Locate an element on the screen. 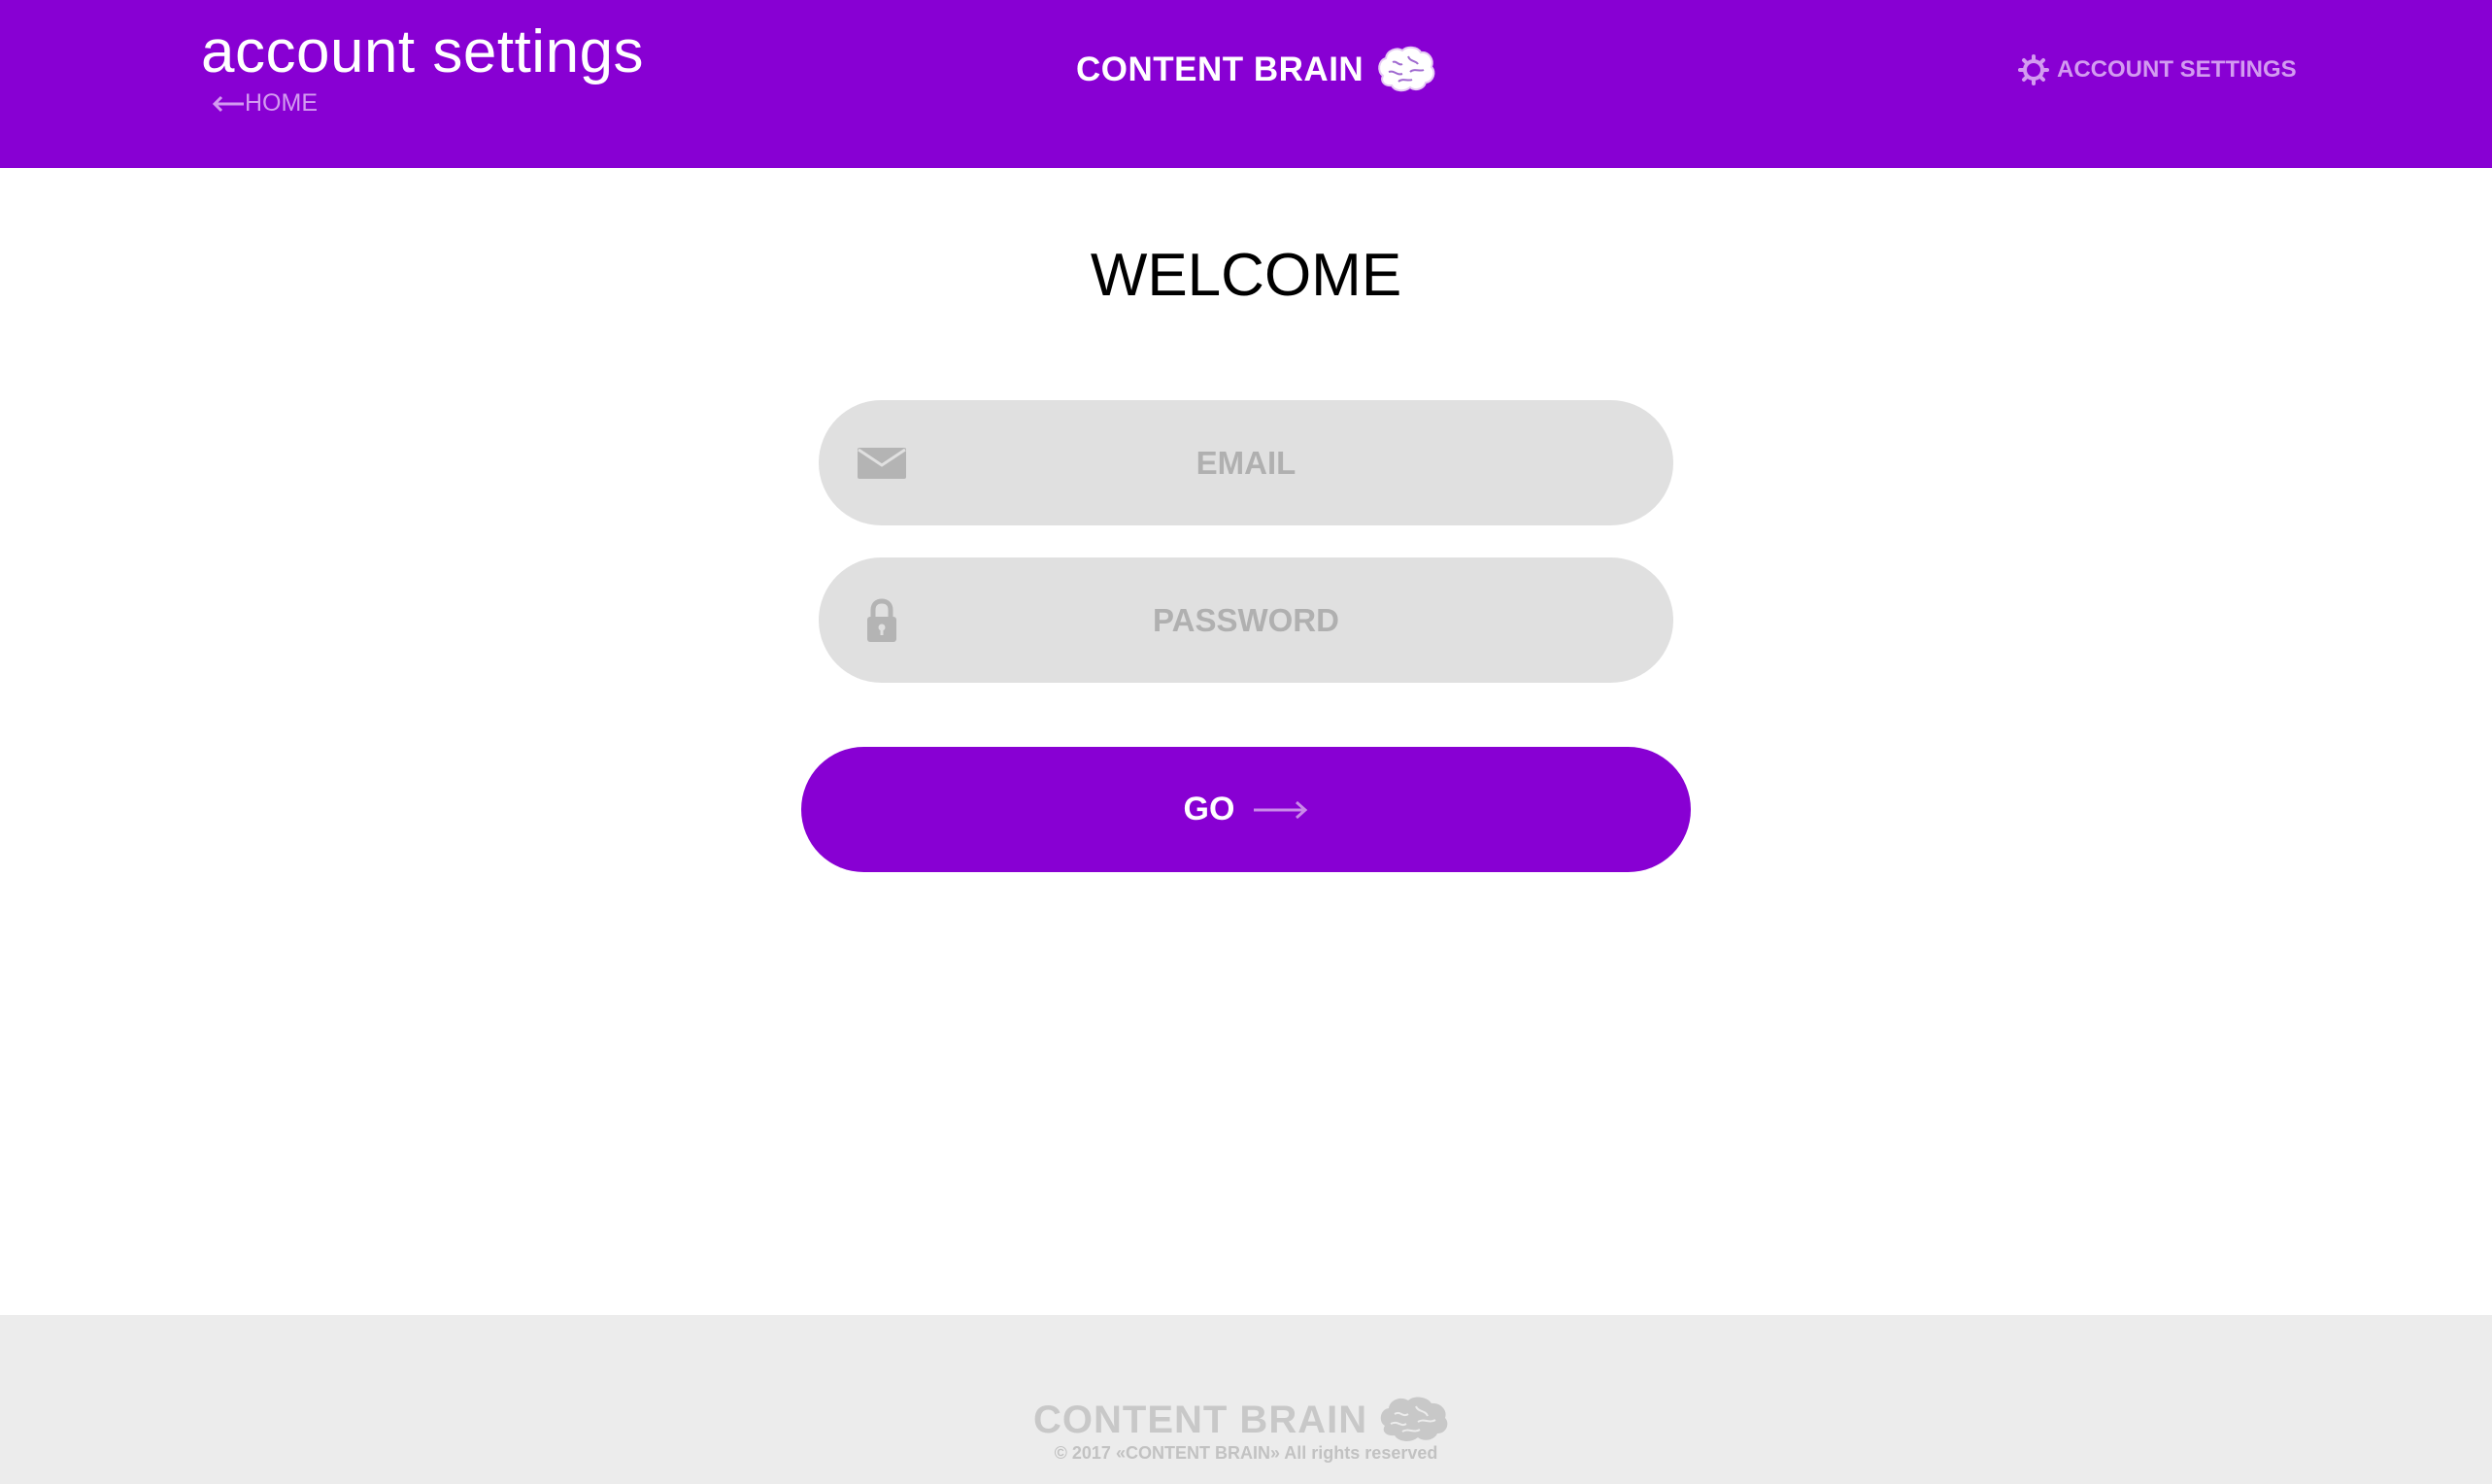  home-label: HOME is located at coordinates (281, 103).